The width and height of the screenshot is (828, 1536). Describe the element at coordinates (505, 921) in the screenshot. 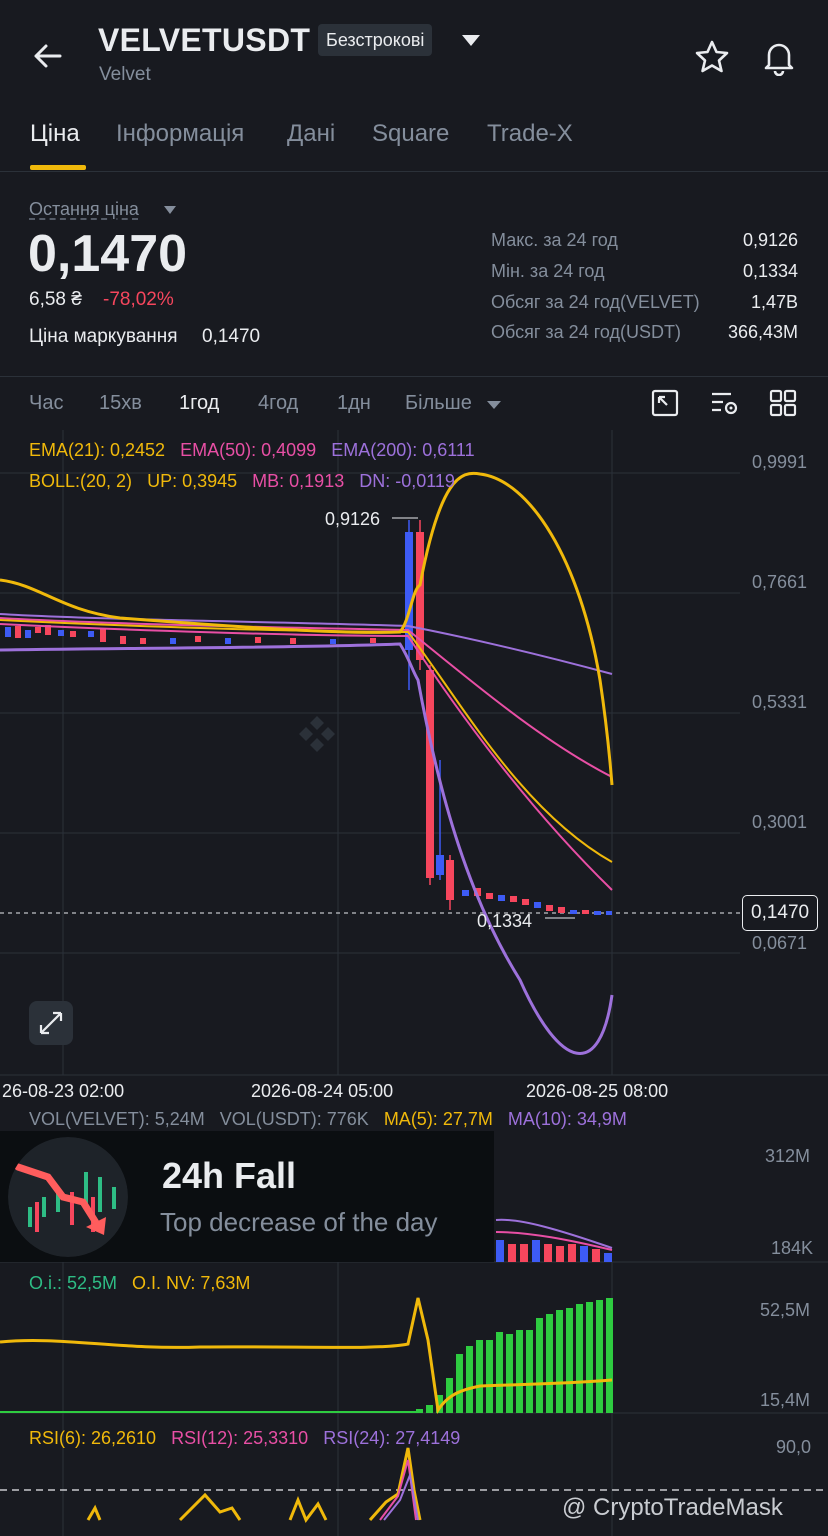

I see `low-price-callout: 0,1334` at that location.